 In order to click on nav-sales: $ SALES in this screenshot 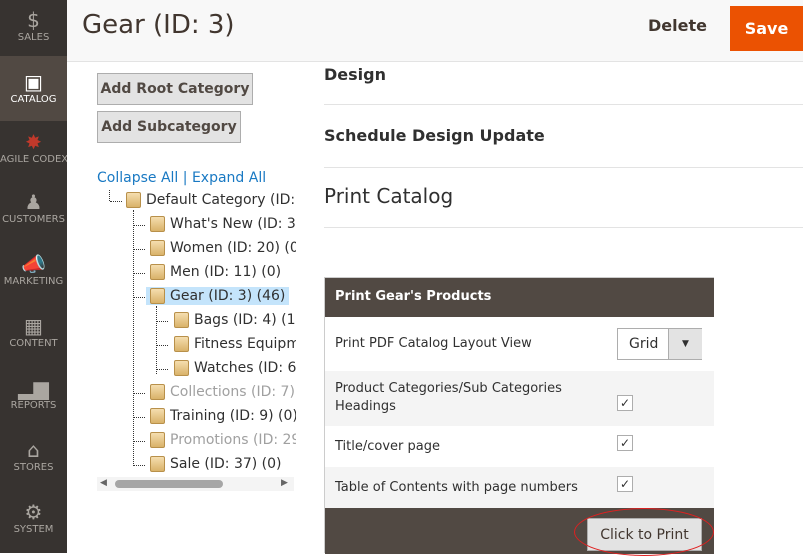, I will do `click(33, 28)`.